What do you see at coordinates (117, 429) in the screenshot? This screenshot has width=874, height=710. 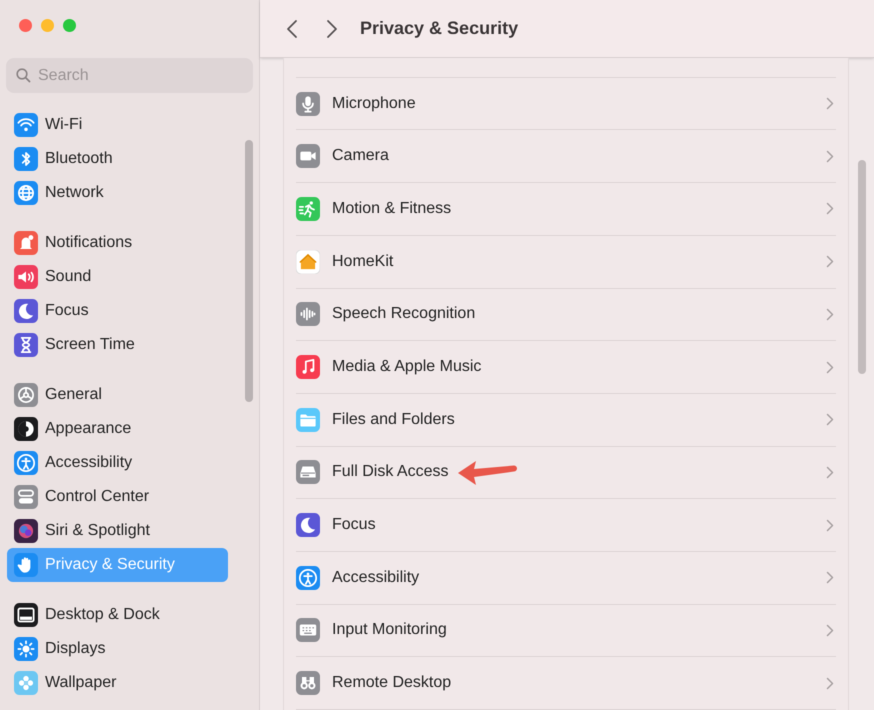 I see `sidebar-item: Appearance` at bounding box center [117, 429].